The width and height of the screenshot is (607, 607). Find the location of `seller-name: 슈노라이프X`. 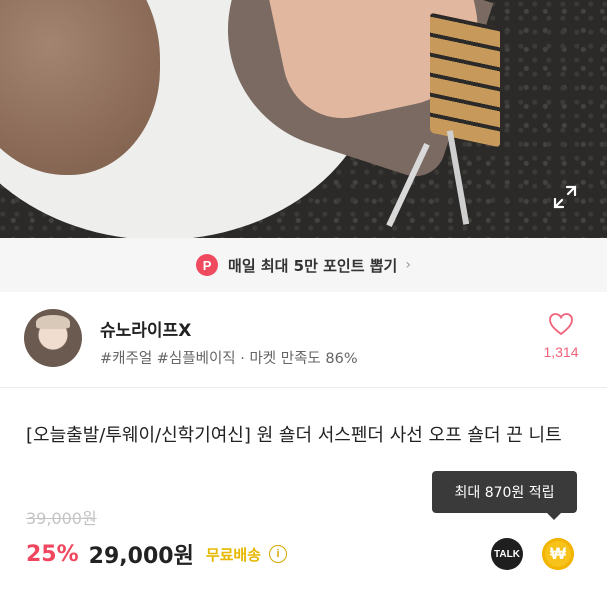

seller-name: 슈노라이프X is located at coordinates (145, 328).